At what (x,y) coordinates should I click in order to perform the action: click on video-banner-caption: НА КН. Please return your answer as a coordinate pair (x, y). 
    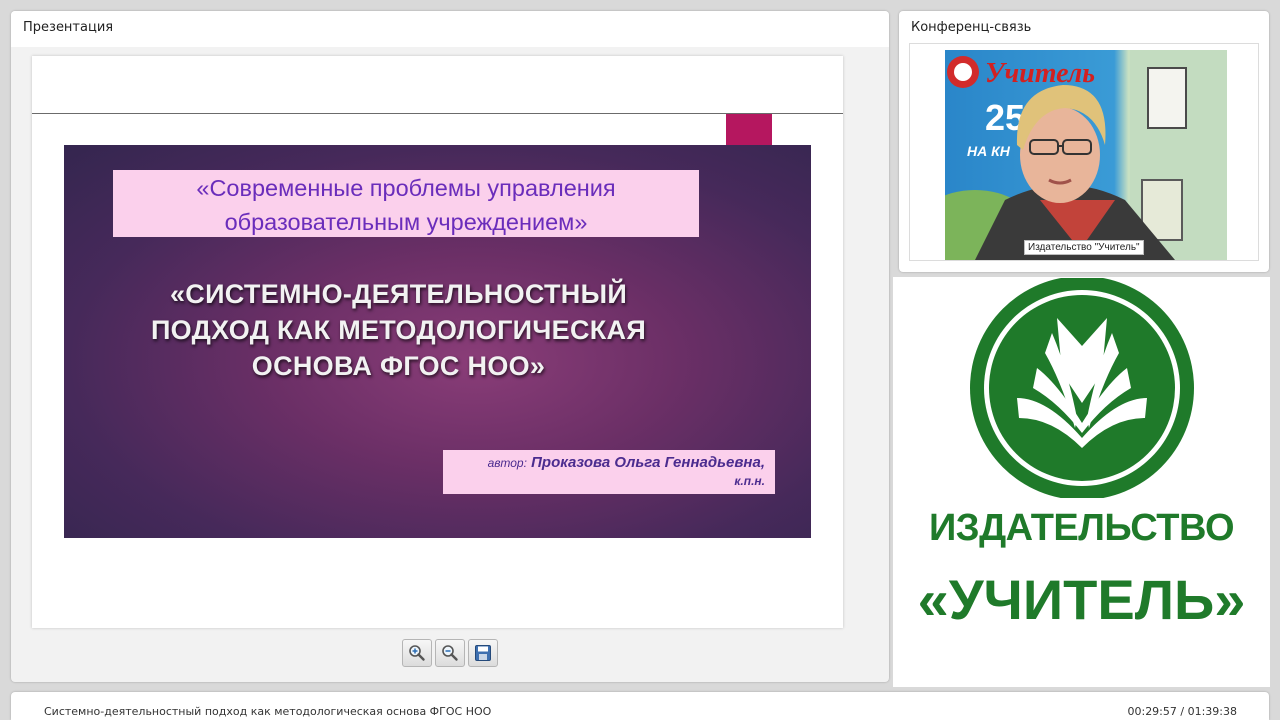
    Looking at the image, I should click on (989, 151).